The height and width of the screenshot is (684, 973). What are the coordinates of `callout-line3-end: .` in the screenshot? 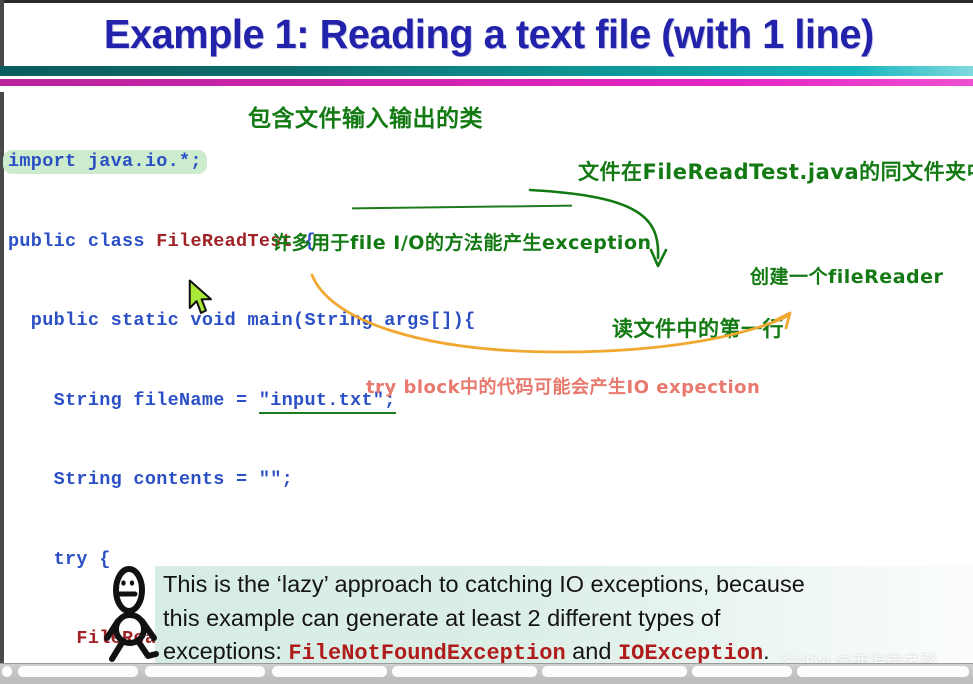 It's located at (766, 651).